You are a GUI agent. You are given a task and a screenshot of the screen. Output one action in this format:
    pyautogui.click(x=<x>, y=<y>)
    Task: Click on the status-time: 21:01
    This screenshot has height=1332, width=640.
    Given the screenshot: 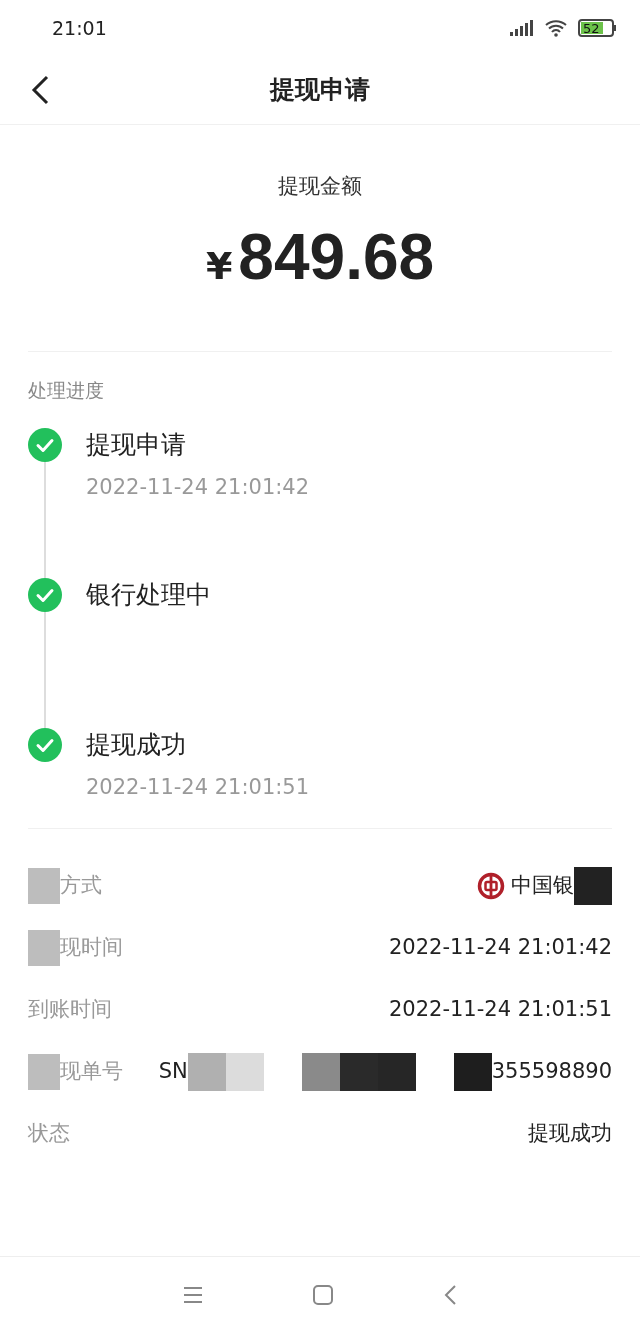 What is the action you would take?
    pyautogui.click(x=79, y=28)
    